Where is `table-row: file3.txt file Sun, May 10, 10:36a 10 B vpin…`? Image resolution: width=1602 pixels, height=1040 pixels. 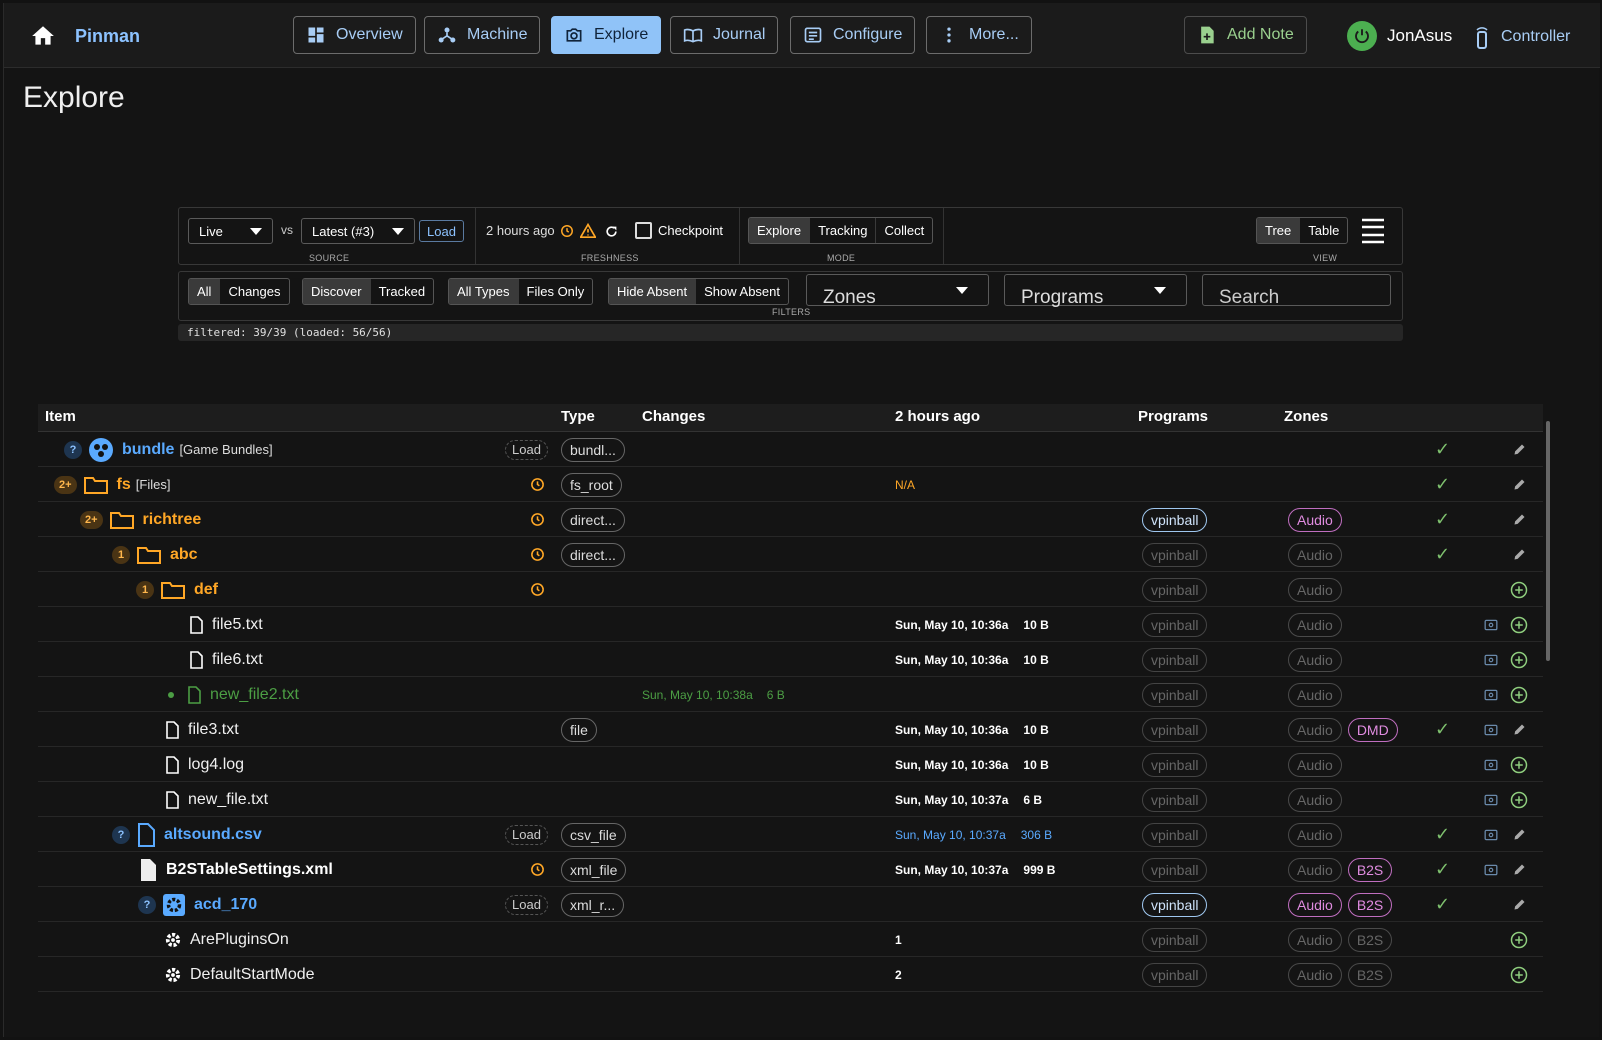
table-row: file3.txt file Sun, May 10, 10:36a 10 B vpin… is located at coordinates (790, 729).